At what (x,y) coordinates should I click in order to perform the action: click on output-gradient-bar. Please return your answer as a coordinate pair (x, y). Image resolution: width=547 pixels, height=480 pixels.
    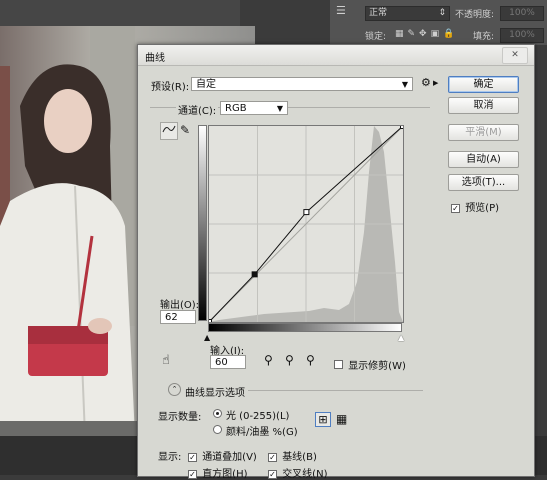
    Looking at the image, I should click on (202, 223).